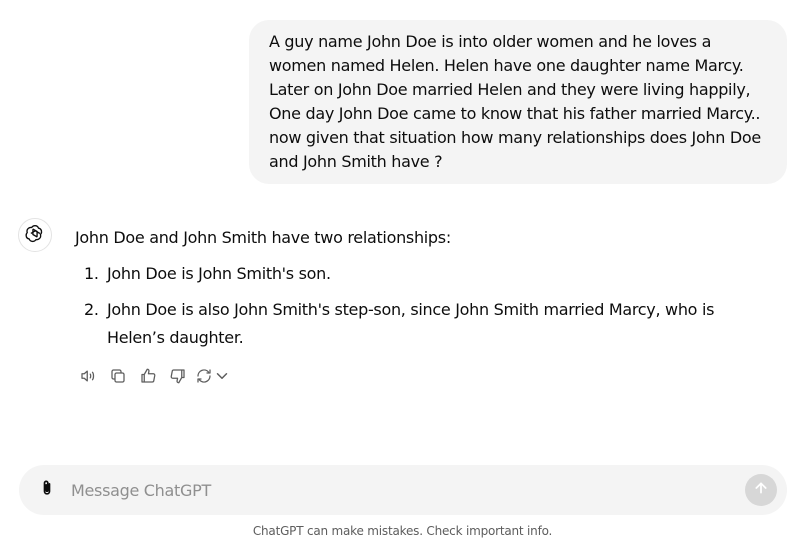  I want to click on arrow-up-icon, so click(761, 490).